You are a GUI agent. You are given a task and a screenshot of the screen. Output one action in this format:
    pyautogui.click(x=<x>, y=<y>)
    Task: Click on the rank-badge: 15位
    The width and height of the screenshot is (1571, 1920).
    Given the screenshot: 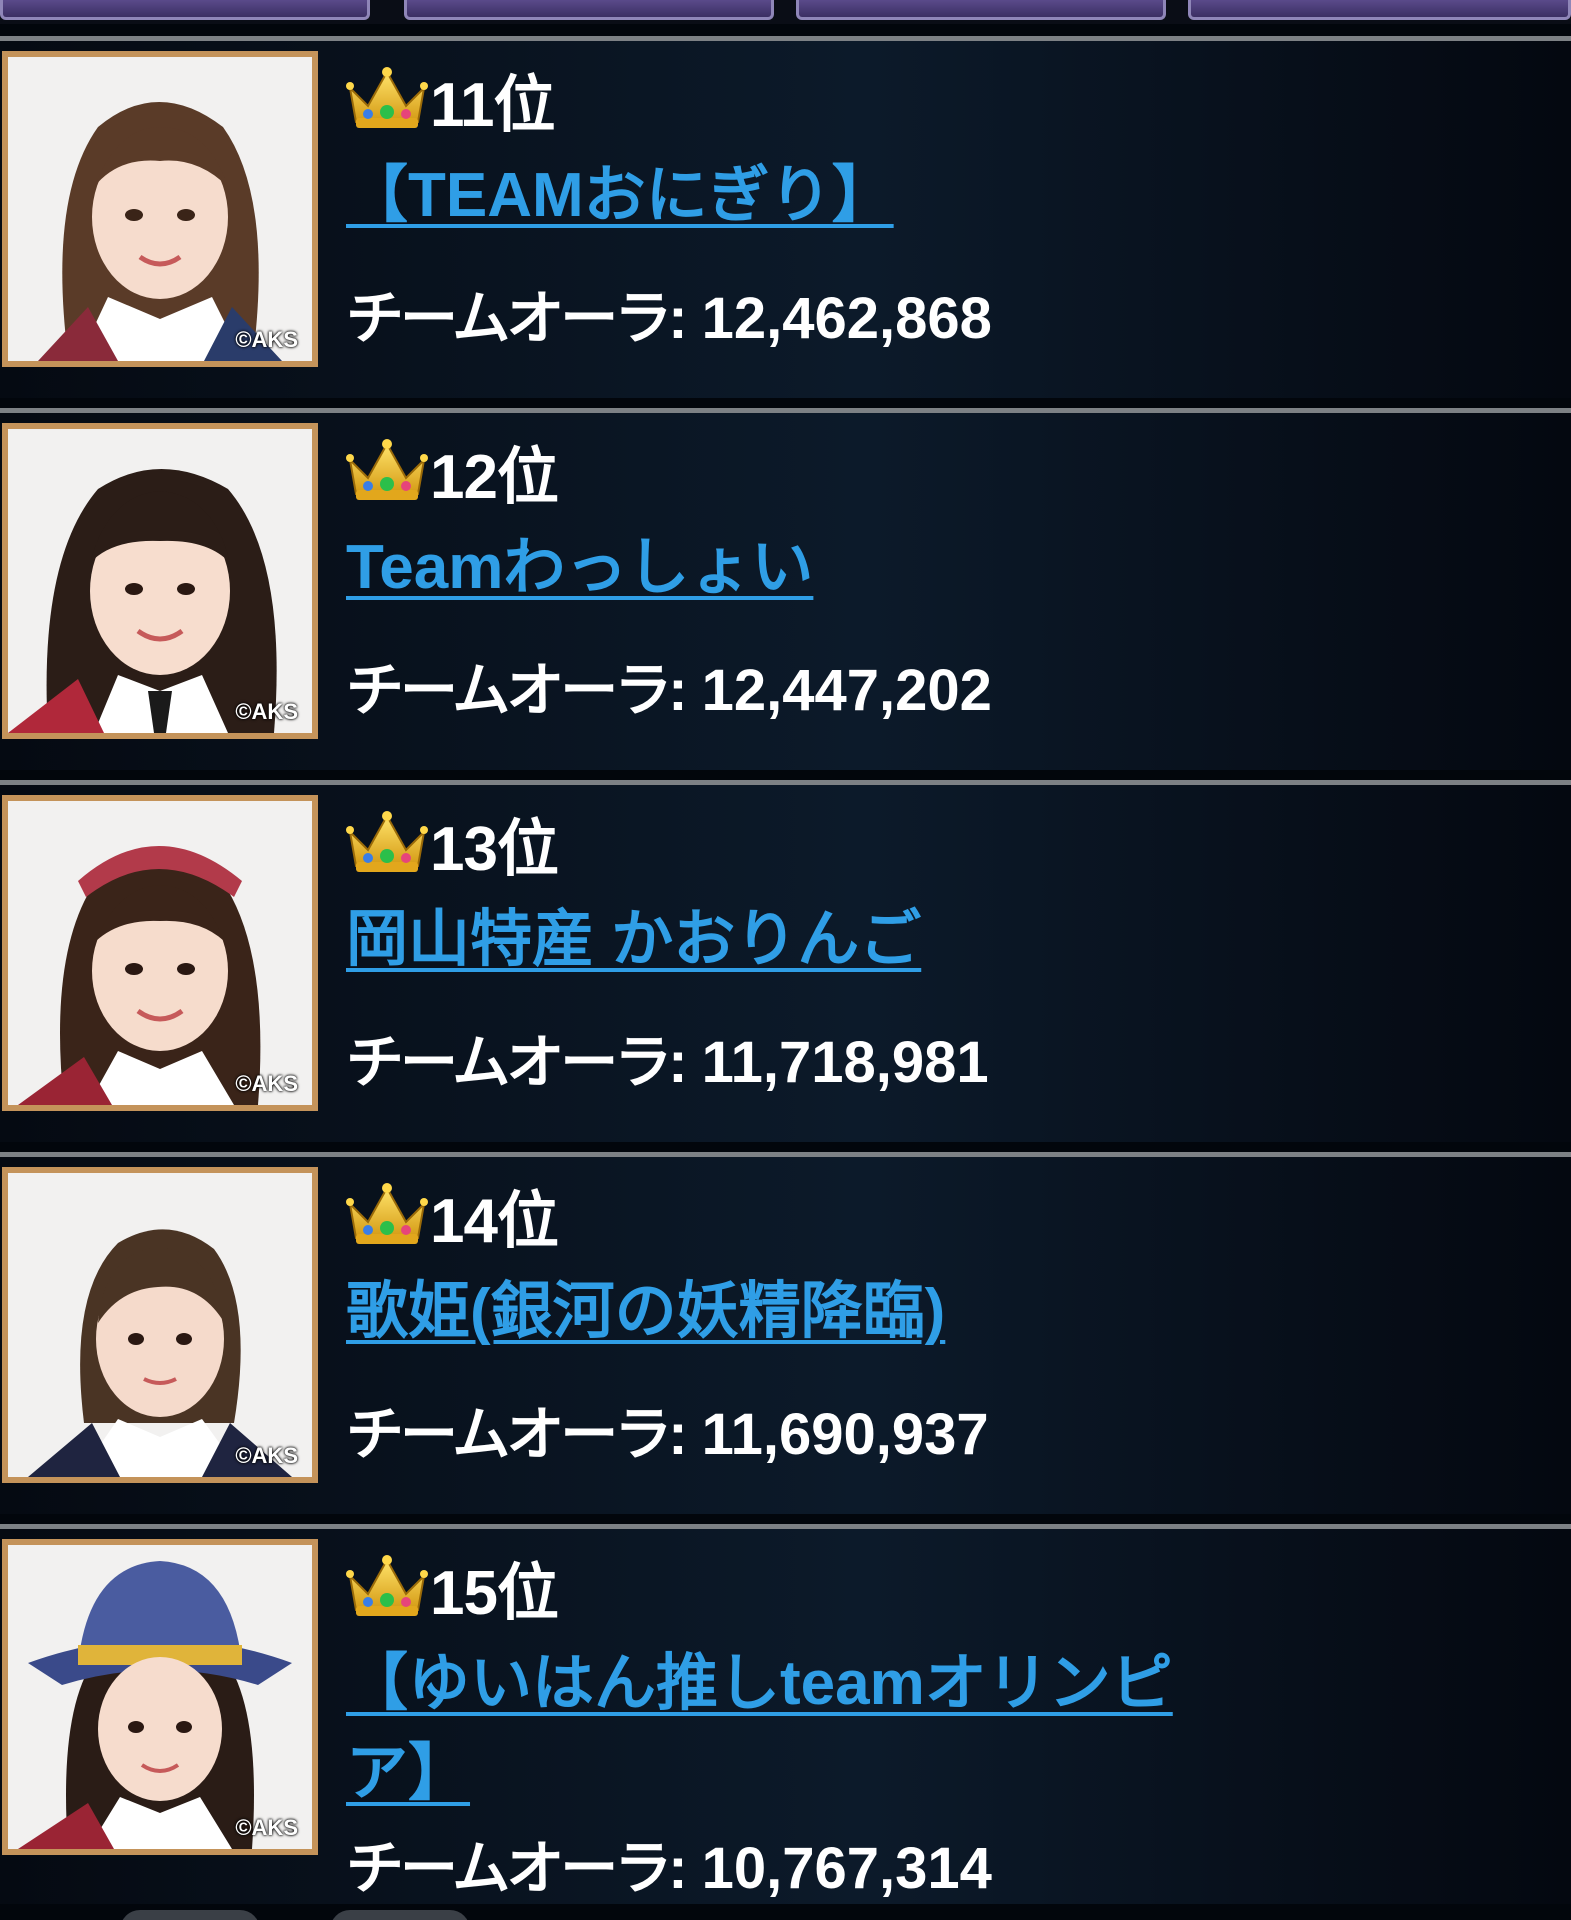 What is the action you would take?
    pyautogui.click(x=452, y=1589)
    